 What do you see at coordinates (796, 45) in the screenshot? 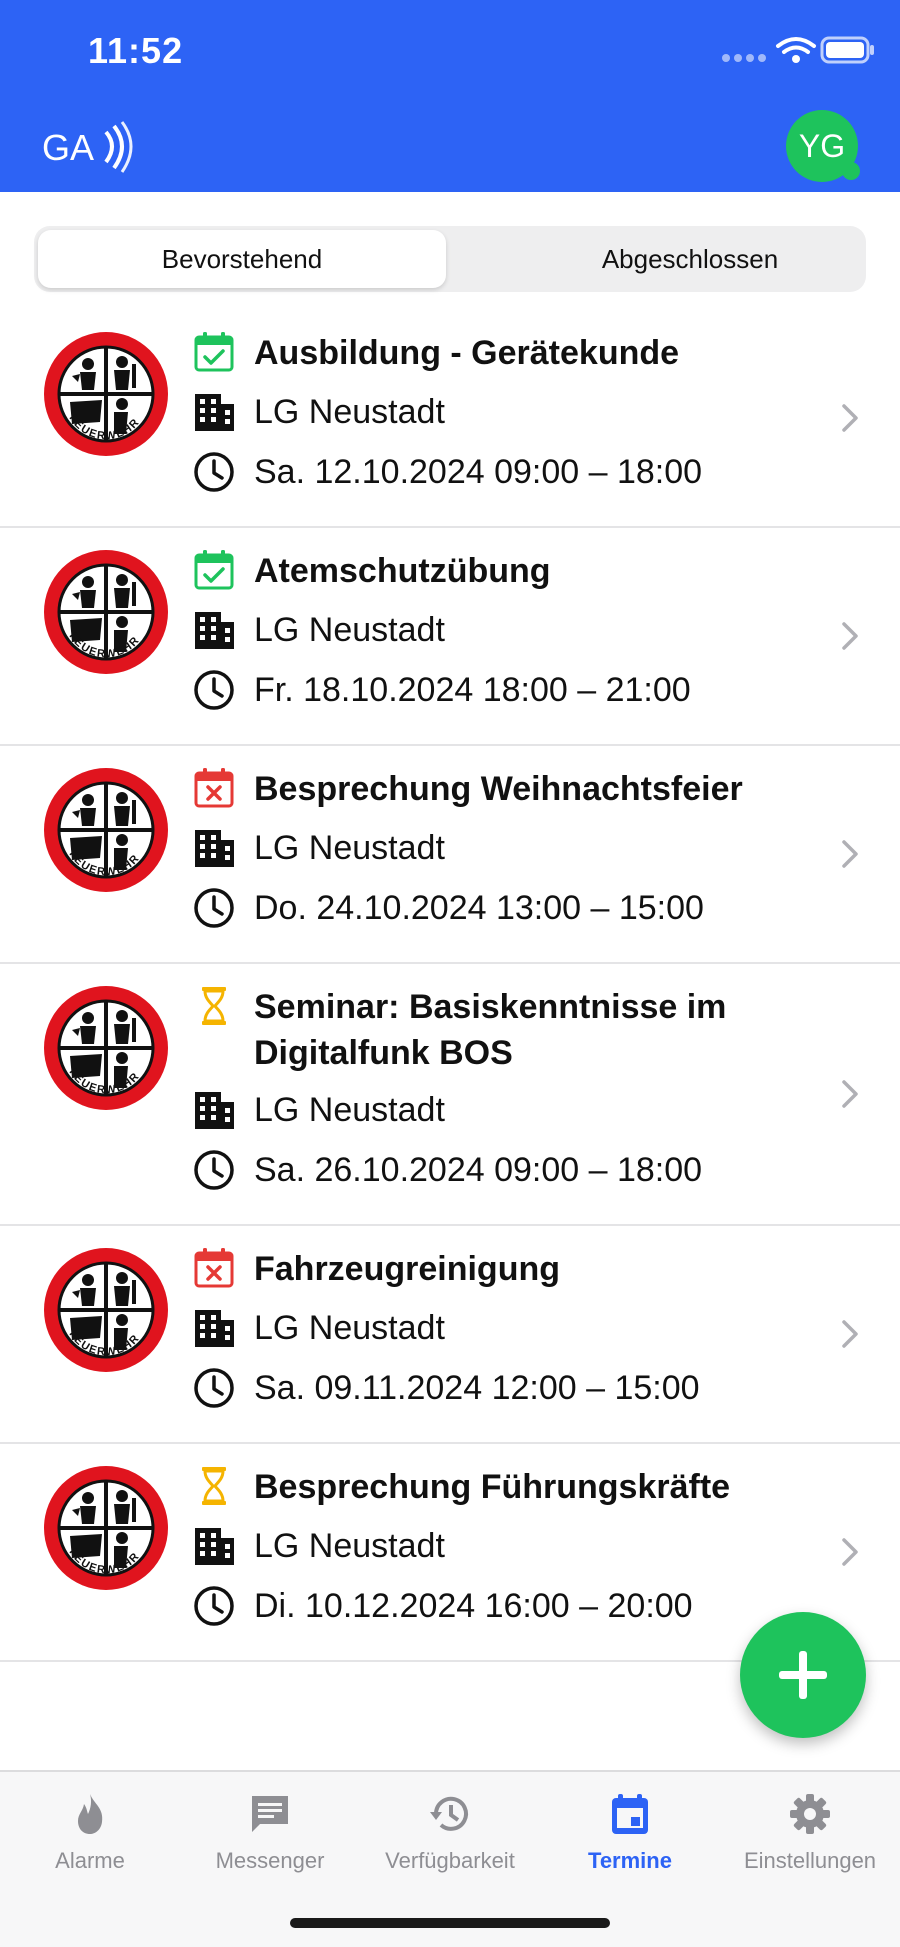
I see `wifi-icon` at bounding box center [796, 45].